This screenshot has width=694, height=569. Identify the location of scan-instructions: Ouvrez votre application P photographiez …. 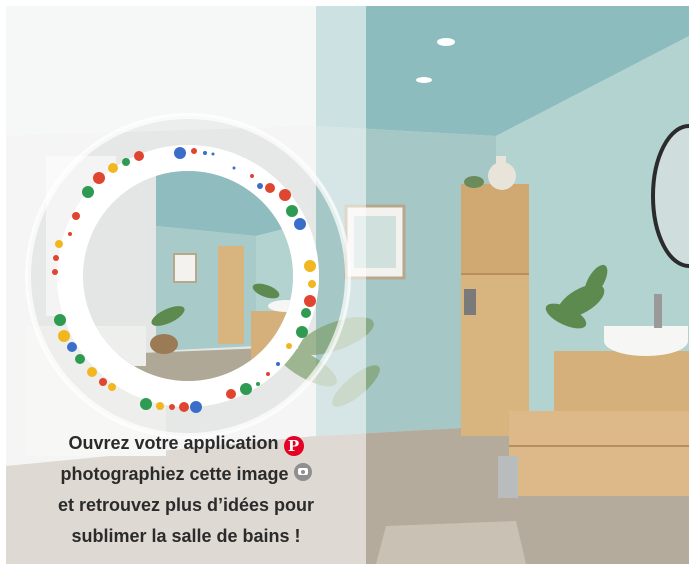
(186, 490).